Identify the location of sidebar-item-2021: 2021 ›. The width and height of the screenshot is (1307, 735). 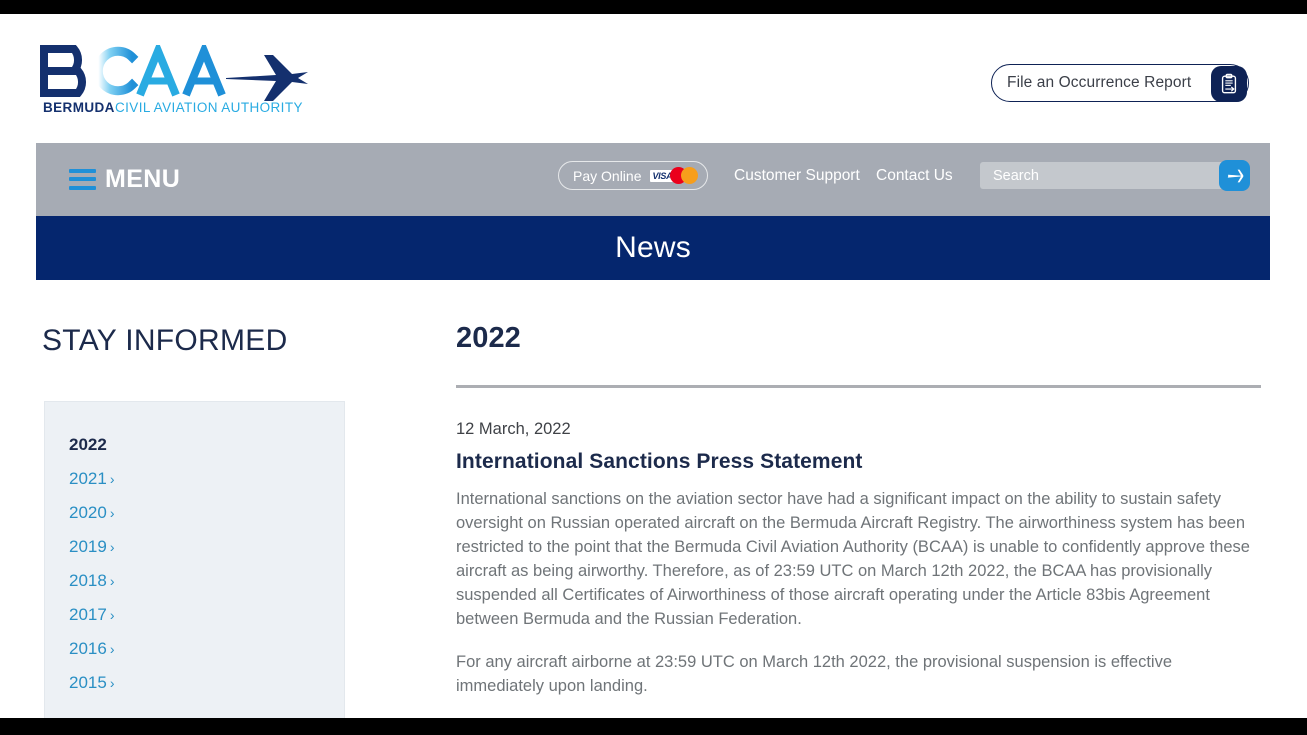
(206, 479).